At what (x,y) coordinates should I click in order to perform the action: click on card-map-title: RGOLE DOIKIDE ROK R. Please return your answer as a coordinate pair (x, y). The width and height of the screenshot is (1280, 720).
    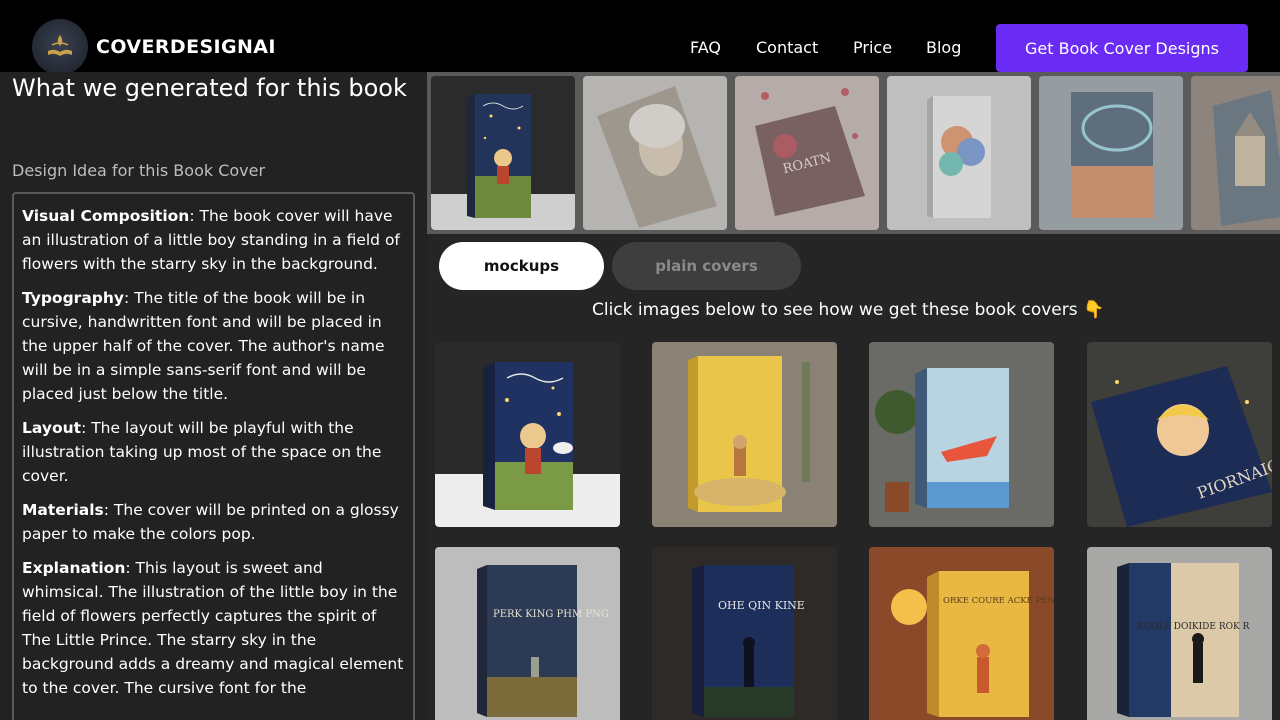
    Looking at the image, I should click on (1193, 627).